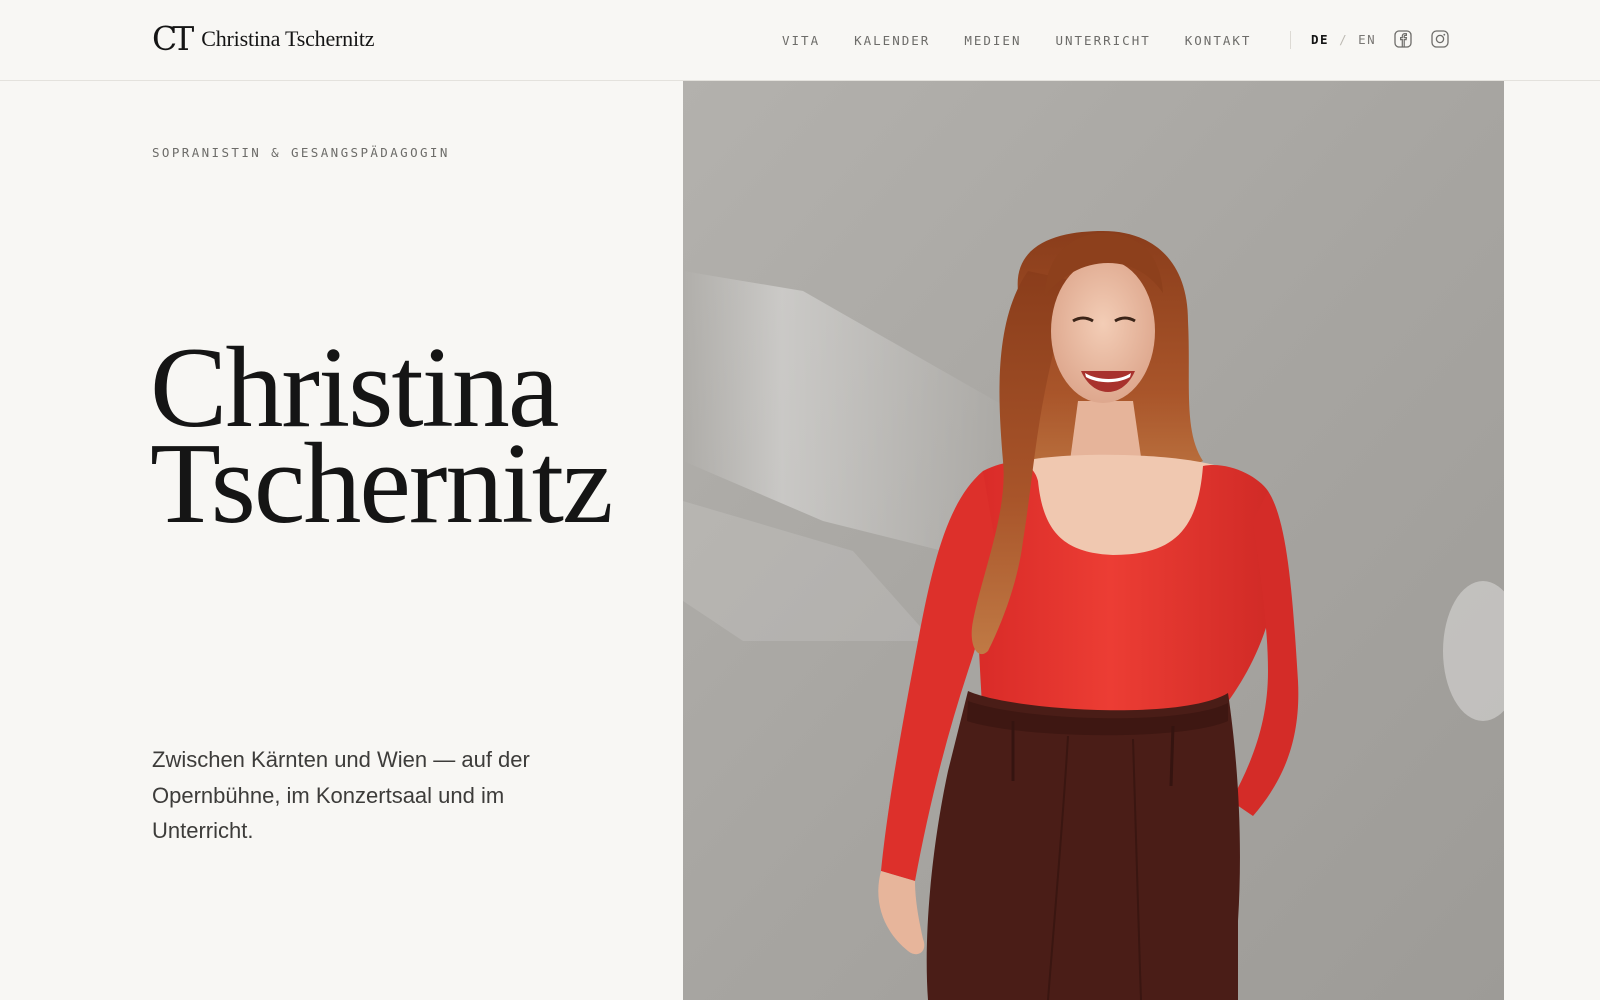 This screenshot has width=1600, height=1000. I want to click on nav-divider, so click(1290, 40).